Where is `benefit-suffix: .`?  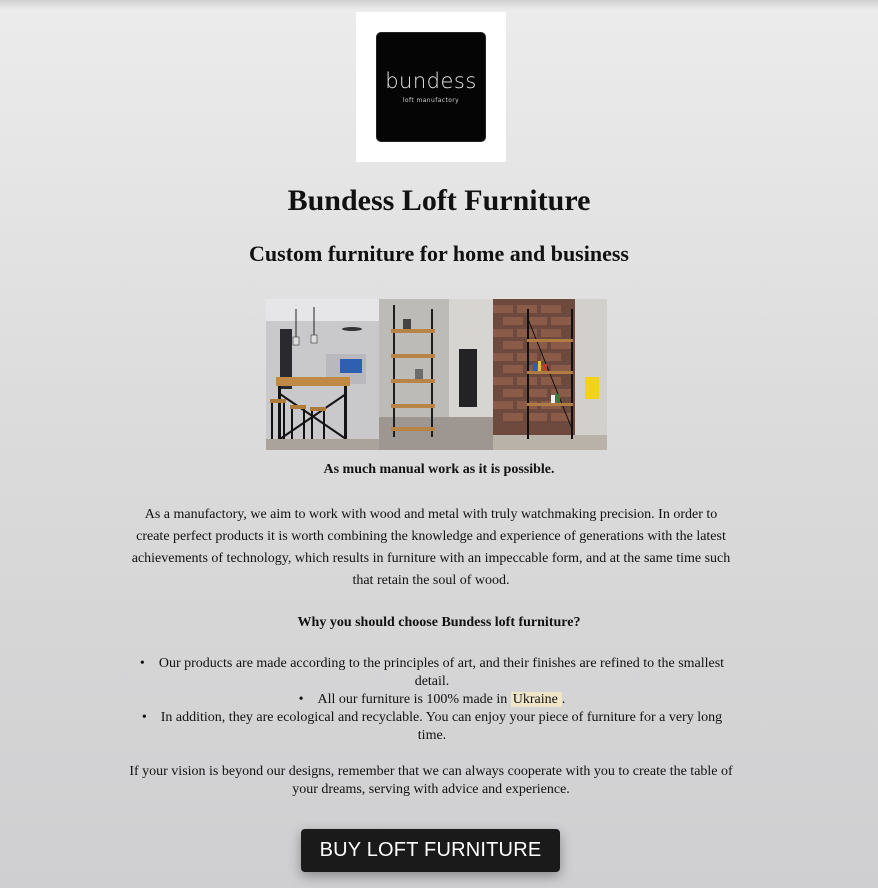 benefit-suffix: . is located at coordinates (563, 699).